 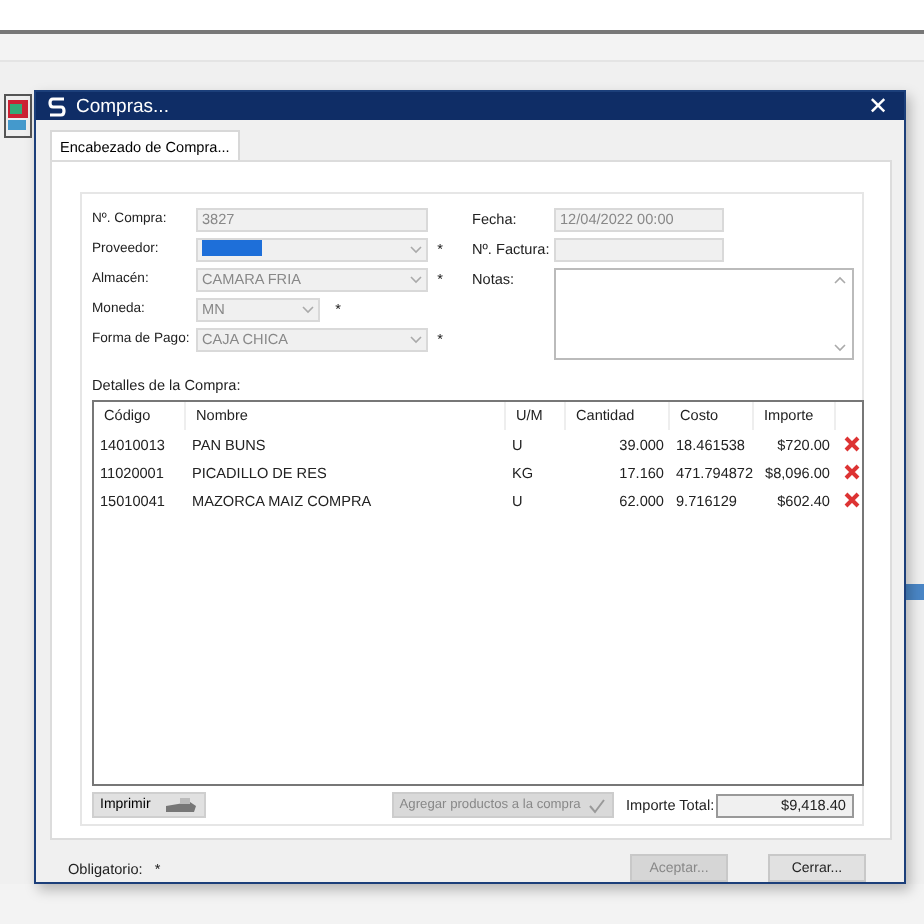 What do you see at coordinates (840, 348) in the screenshot?
I see `scroll-down-icon` at bounding box center [840, 348].